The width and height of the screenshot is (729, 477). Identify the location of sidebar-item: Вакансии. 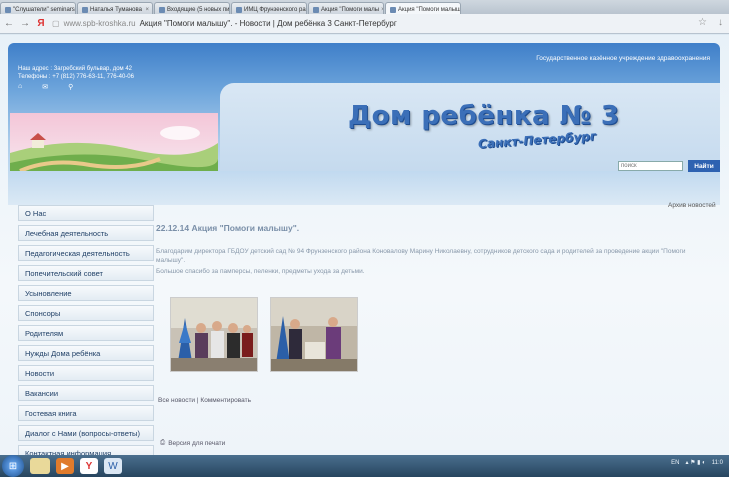
(86, 393).